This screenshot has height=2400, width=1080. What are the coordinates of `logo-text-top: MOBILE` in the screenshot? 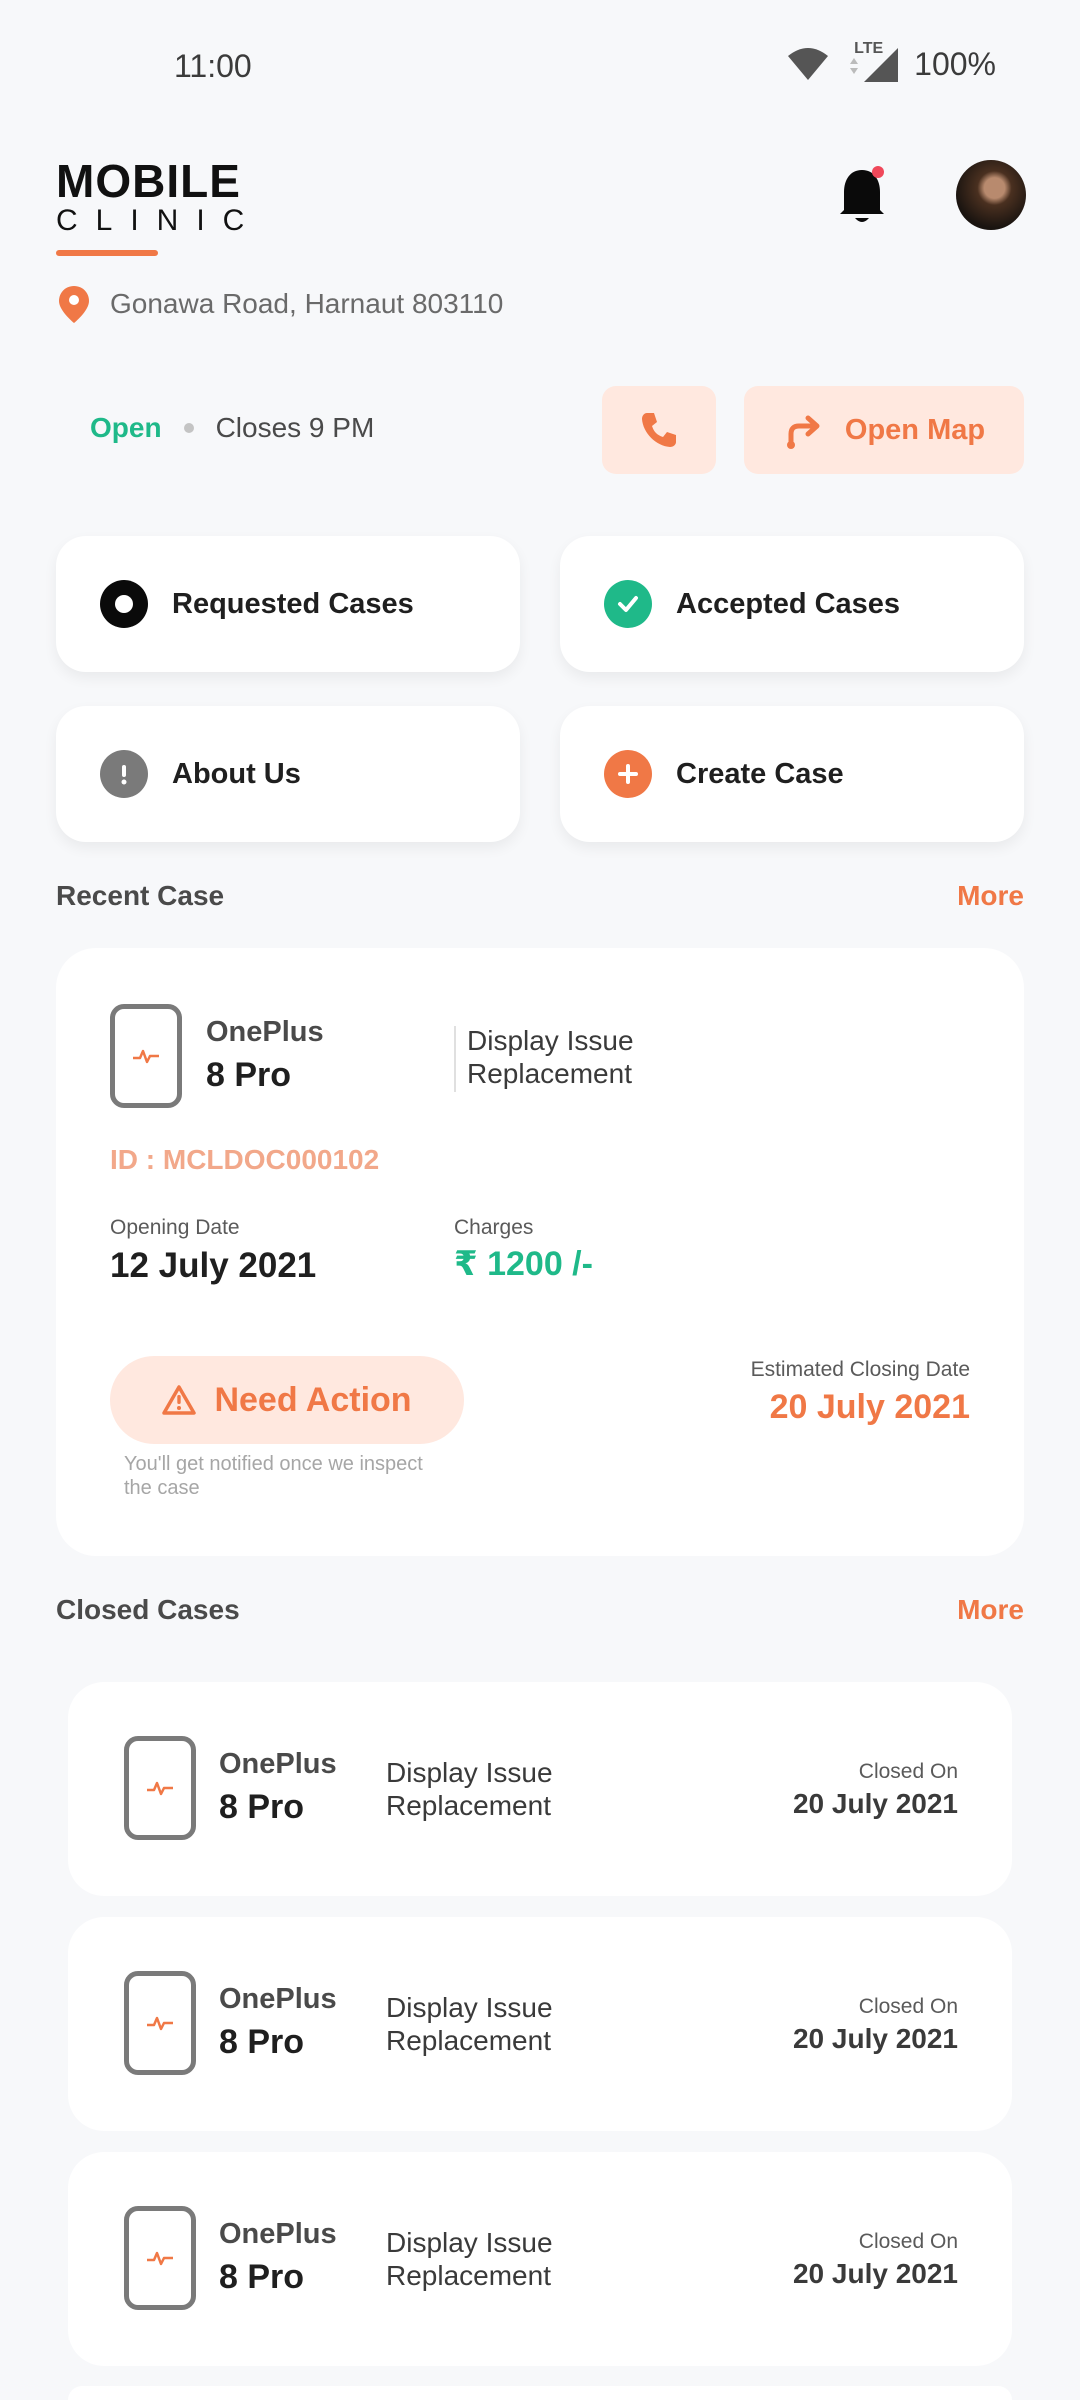 It's located at (148, 181).